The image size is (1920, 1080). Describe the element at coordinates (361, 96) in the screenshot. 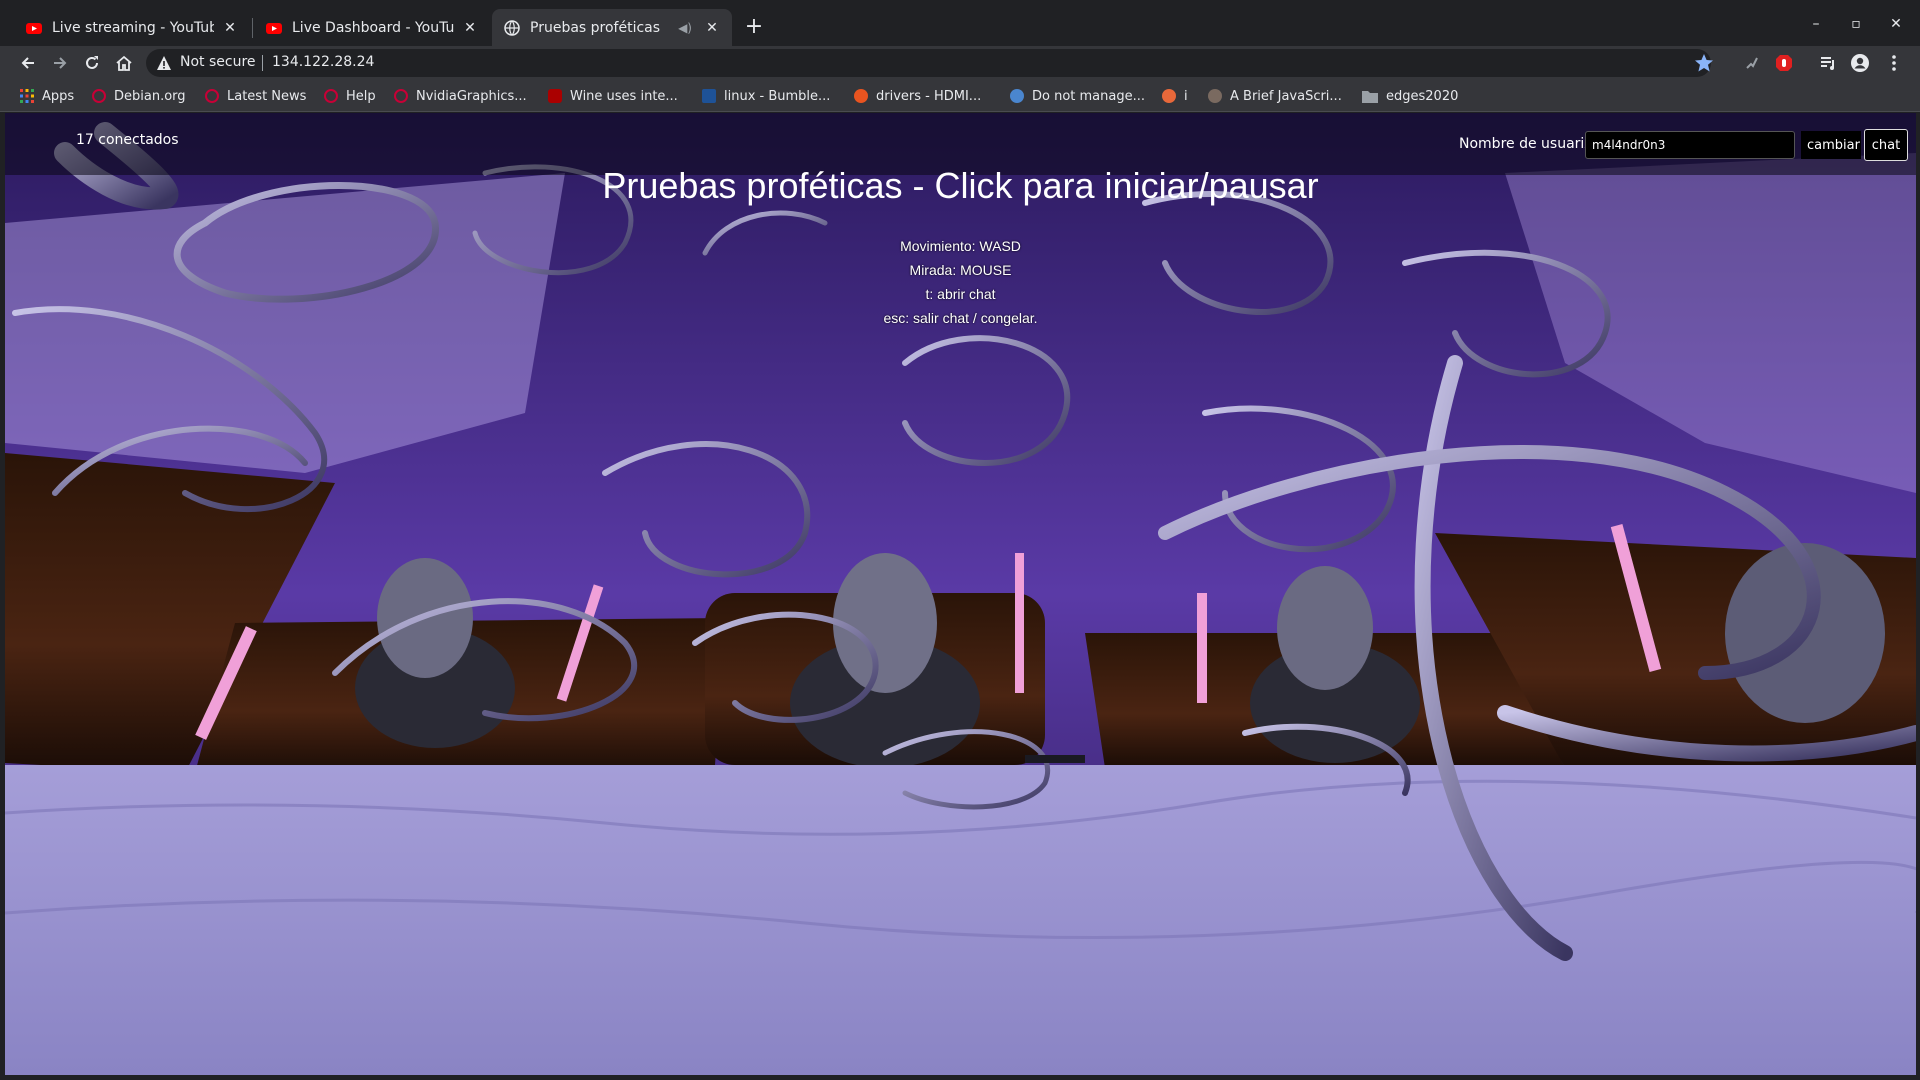

I see `bookmark-label: Help` at that location.